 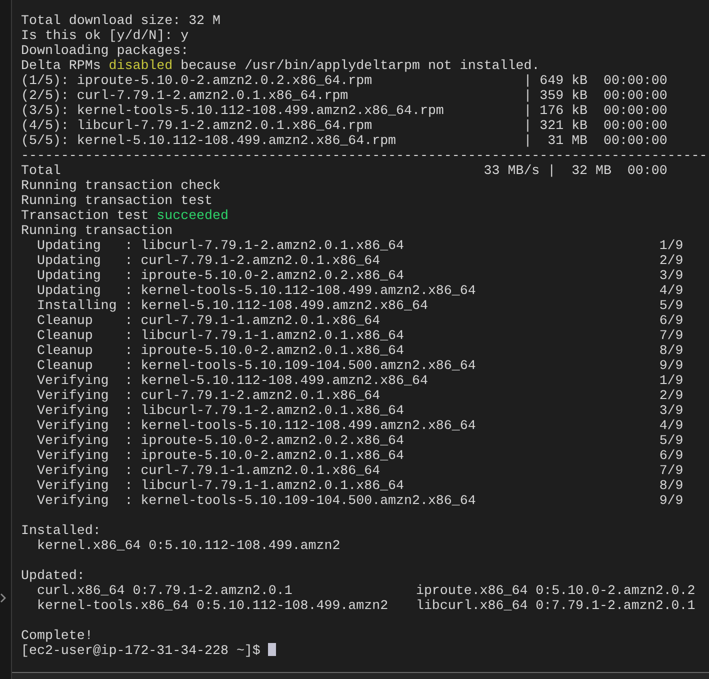 What do you see at coordinates (556, 605) in the screenshot?
I see `terminal-text: libcurl.x86_64 0:7.79.1-2.amzn2.0.1` at bounding box center [556, 605].